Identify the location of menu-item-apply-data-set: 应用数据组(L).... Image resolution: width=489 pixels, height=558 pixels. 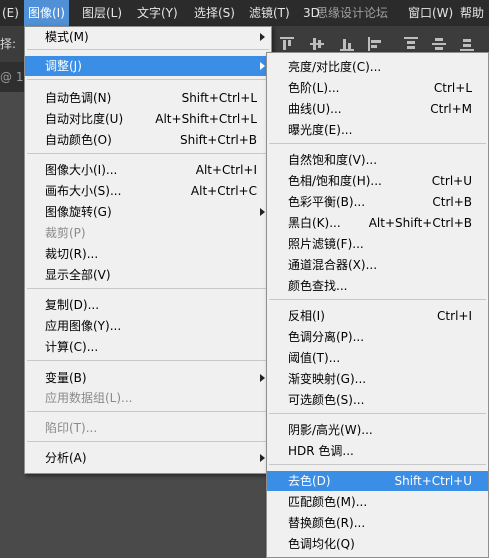
(148, 398).